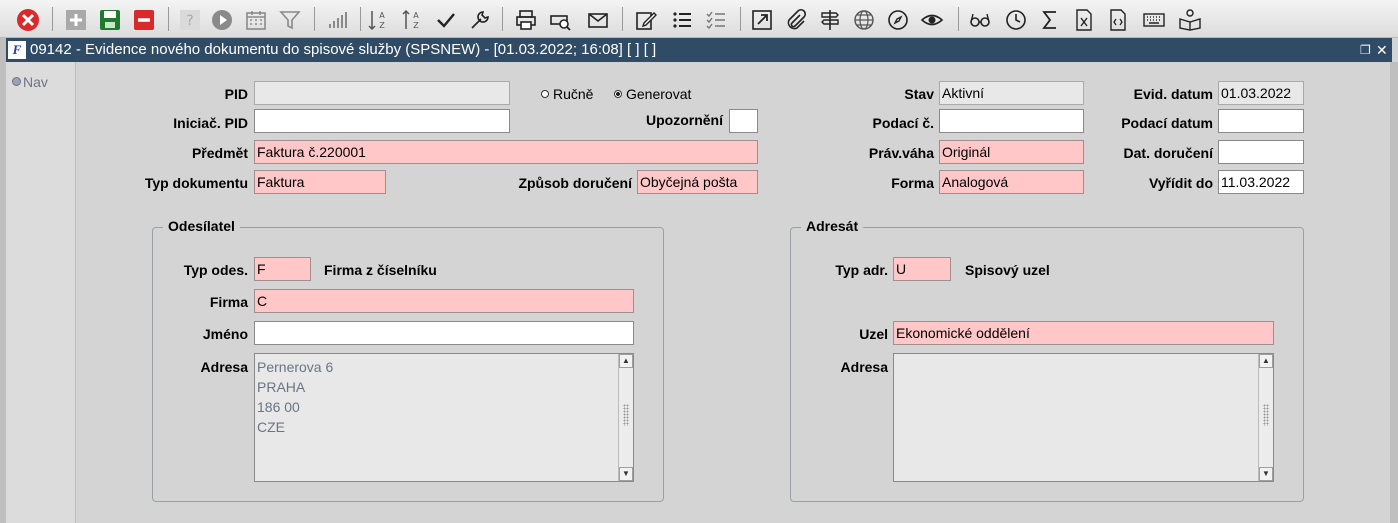 Image resolution: width=1398 pixels, height=523 pixels. I want to click on delete-icon, so click(144, 20).